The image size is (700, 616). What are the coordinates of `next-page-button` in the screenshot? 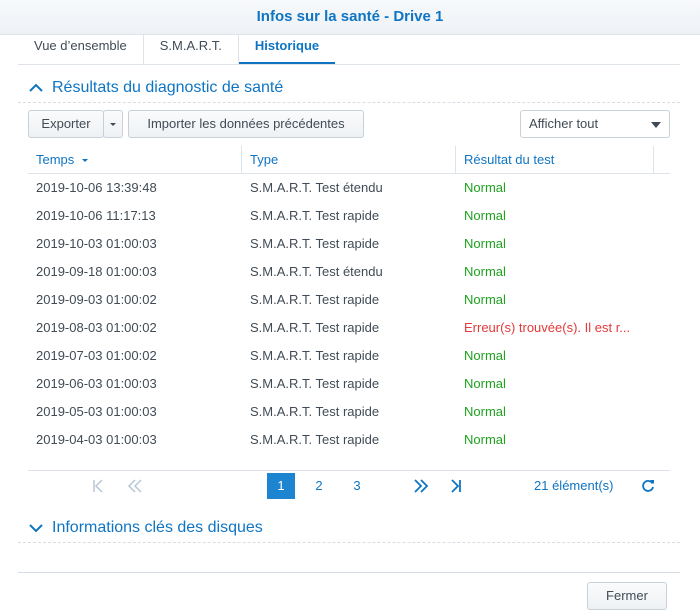 It's located at (424, 486).